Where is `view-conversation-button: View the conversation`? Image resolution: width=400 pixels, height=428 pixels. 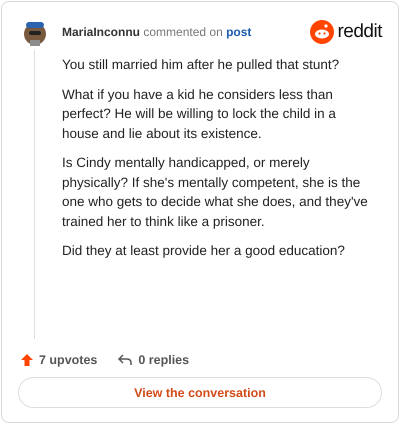
view-conversation-button: View the conversation is located at coordinates (200, 392).